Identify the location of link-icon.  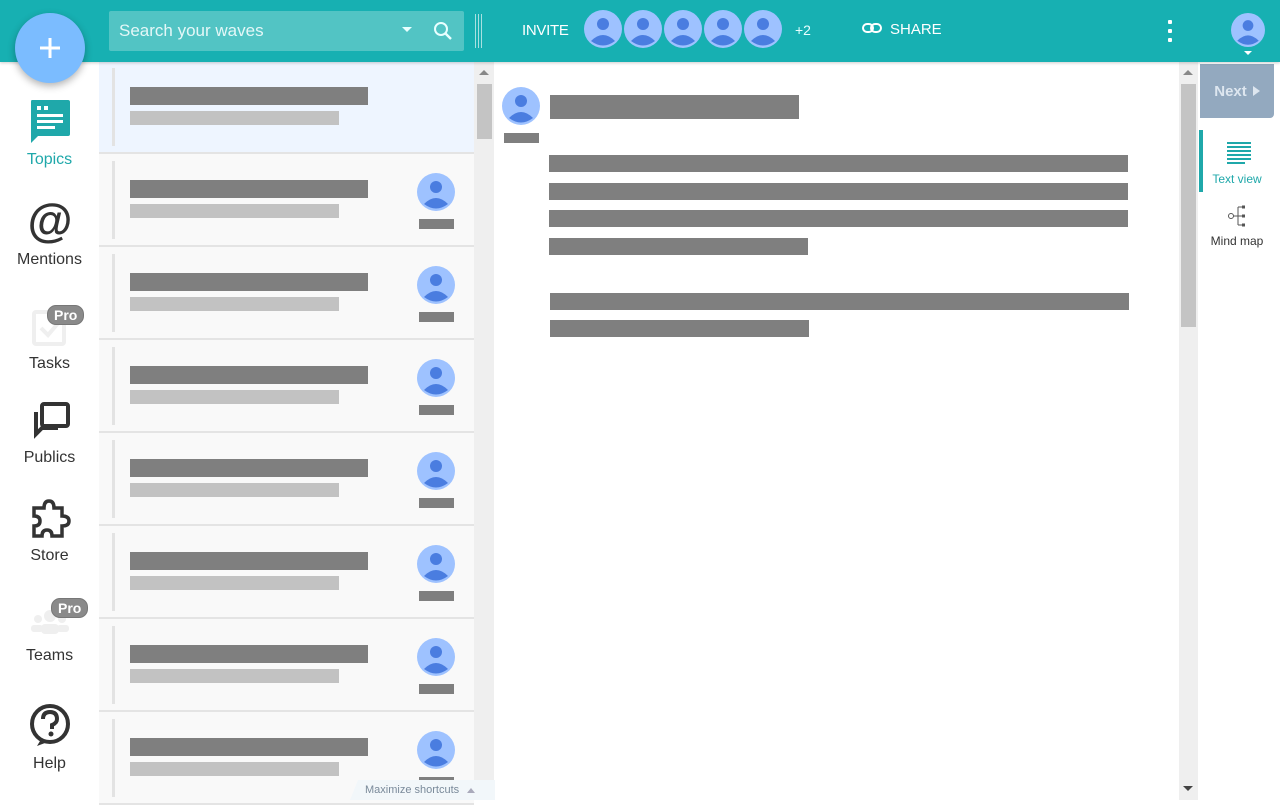
(872, 29).